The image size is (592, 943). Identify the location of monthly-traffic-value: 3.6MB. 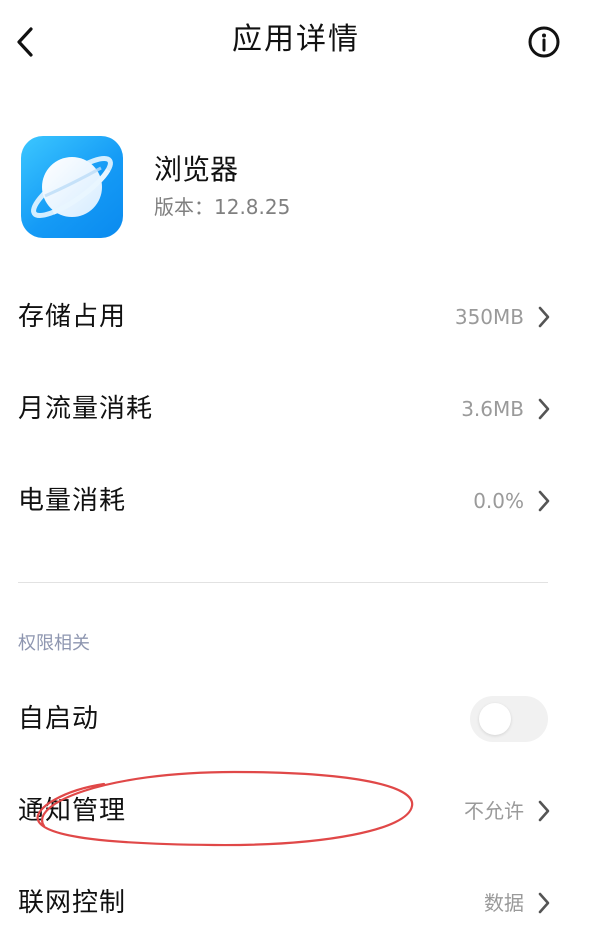
(492, 409).